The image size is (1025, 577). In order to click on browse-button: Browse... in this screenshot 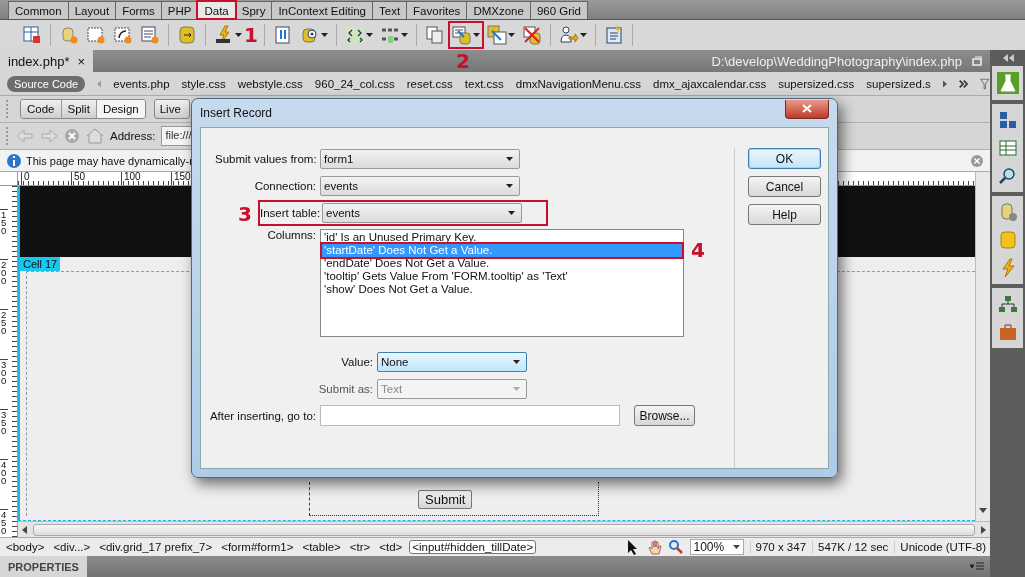, I will do `click(664, 415)`.